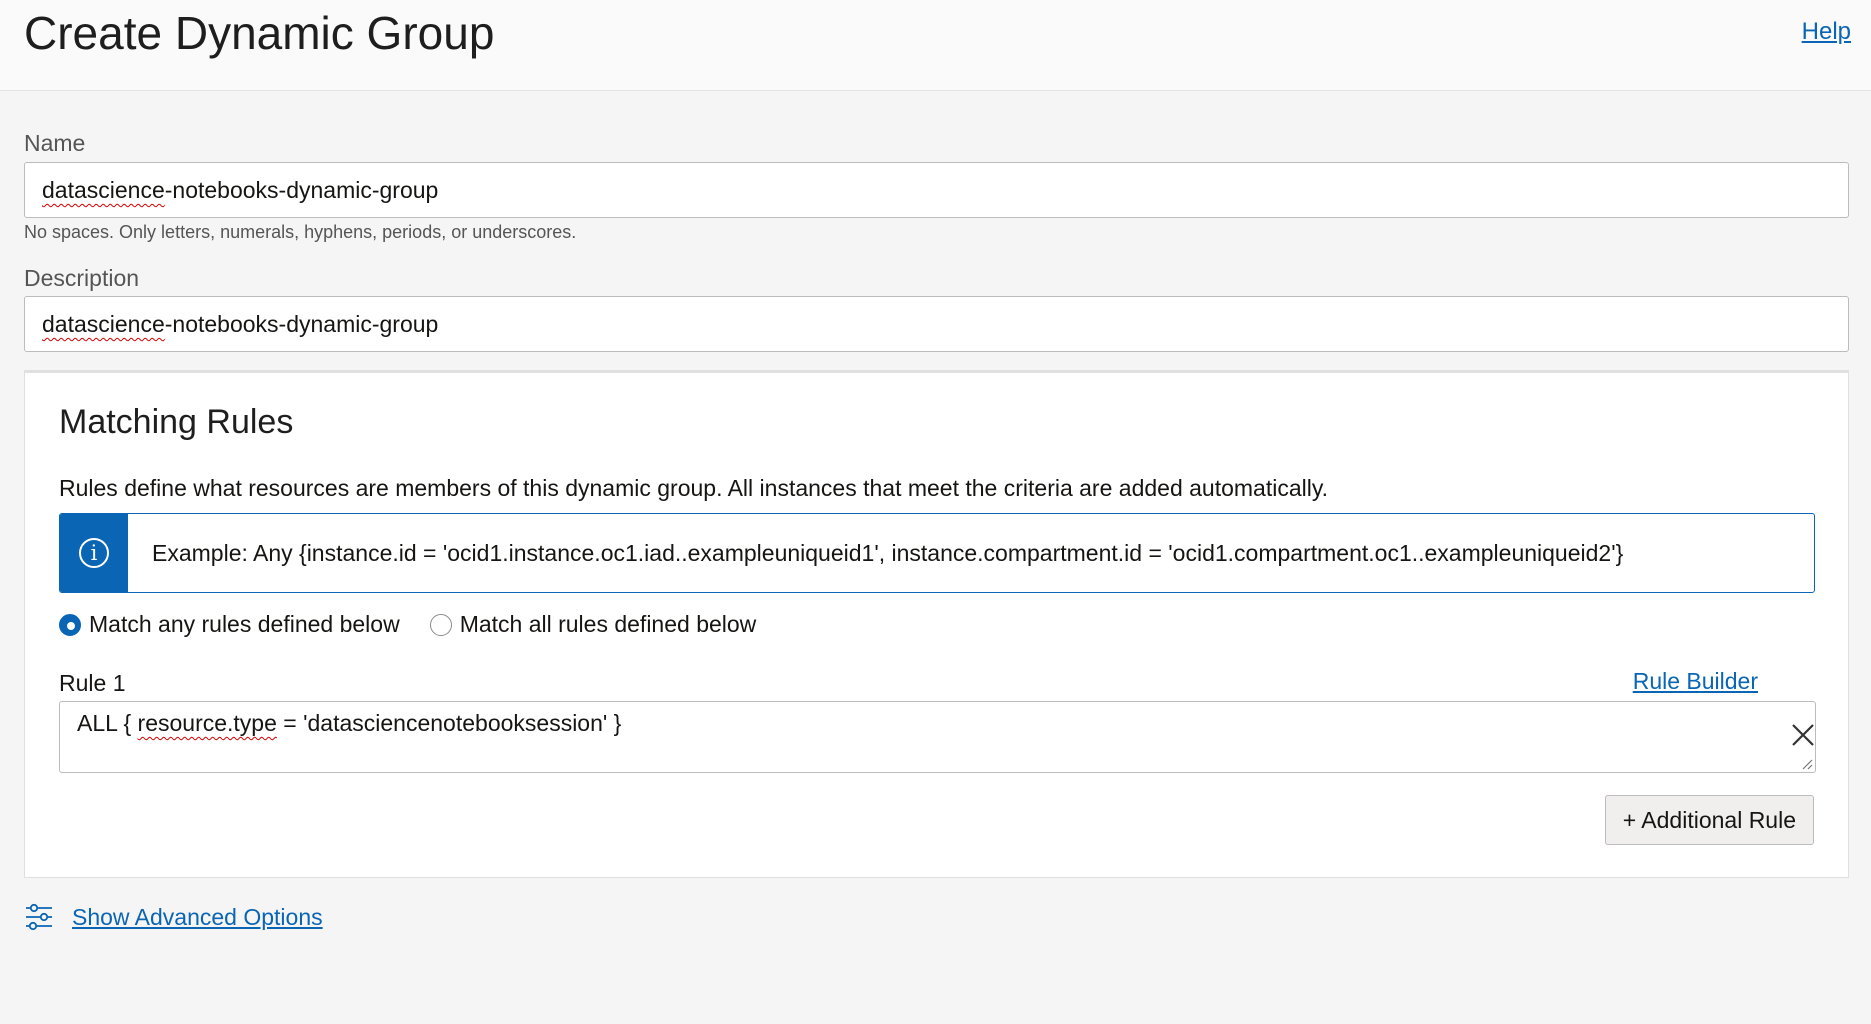 This screenshot has height=1024, width=1871. What do you see at coordinates (1803, 735) in the screenshot?
I see `close-icon` at bounding box center [1803, 735].